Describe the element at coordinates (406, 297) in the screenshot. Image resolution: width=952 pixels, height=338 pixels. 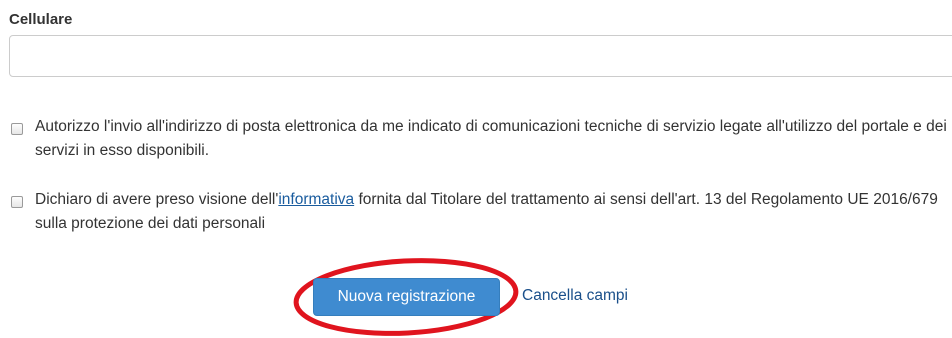
I see `new-registration-button: Nuova registrazione` at that location.